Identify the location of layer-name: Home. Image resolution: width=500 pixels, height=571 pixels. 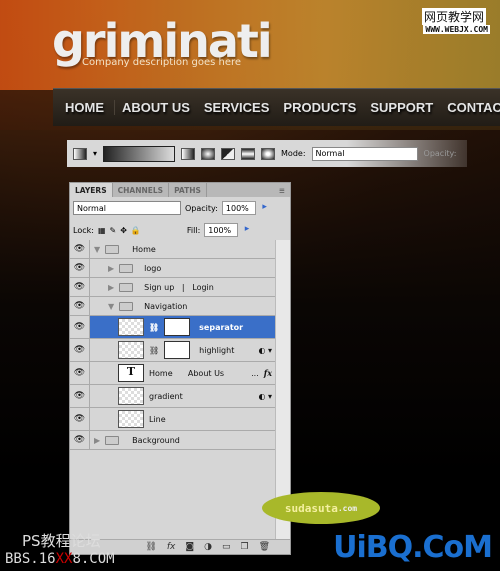
(144, 249).